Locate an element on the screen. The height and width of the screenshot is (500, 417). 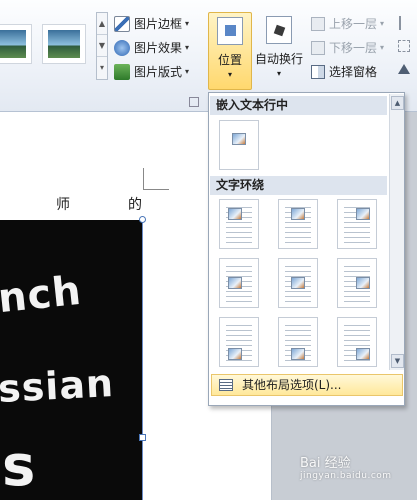
bring-forward-label: 上移一层 is located at coordinates (353, 24).